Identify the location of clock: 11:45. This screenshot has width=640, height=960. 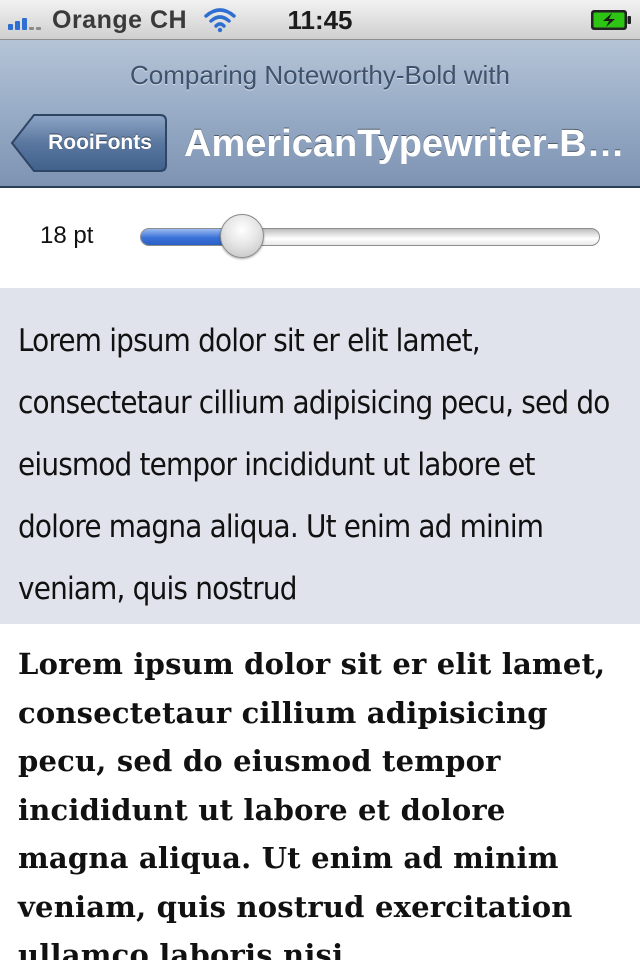
(320, 20).